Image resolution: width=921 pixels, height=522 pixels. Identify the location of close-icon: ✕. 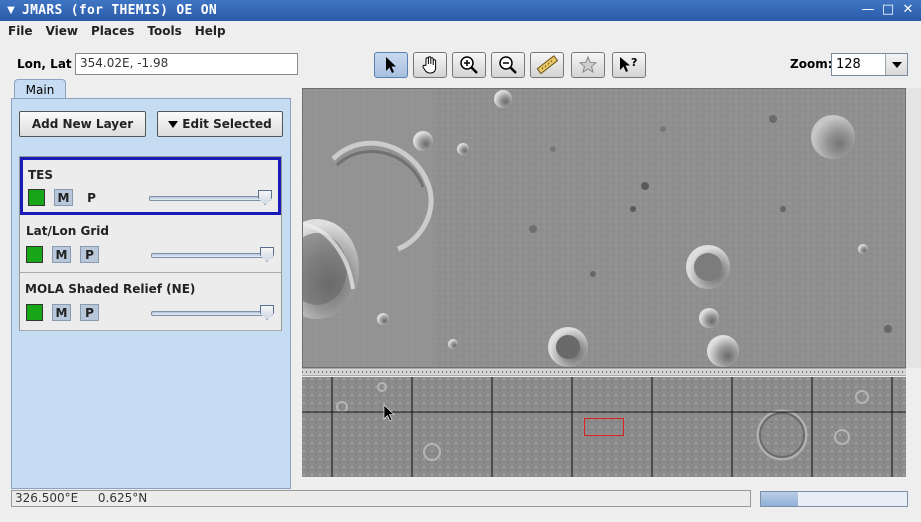
(908, 10).